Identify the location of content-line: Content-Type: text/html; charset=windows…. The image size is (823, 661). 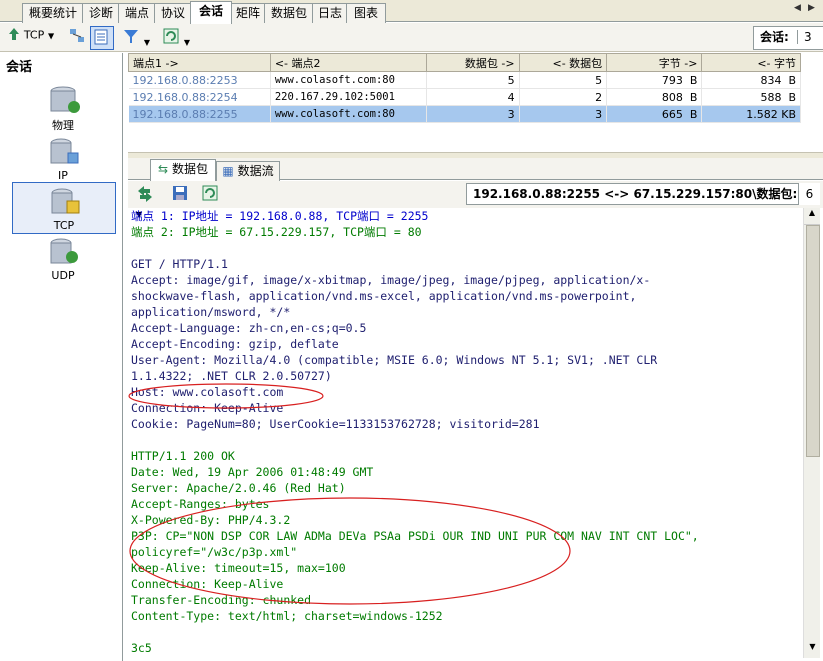
(287, 616).